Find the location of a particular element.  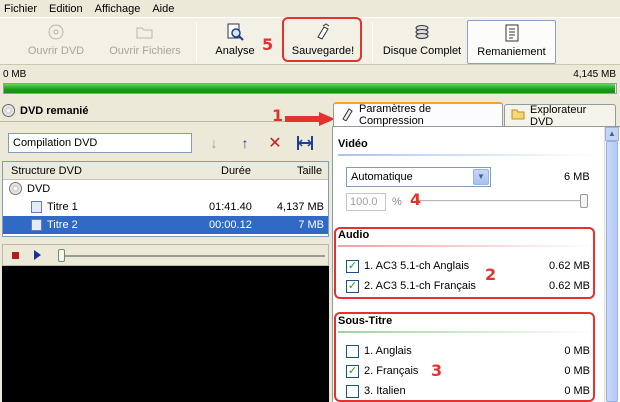

tree-root-label: DVD is located at coordinates (39, 189).